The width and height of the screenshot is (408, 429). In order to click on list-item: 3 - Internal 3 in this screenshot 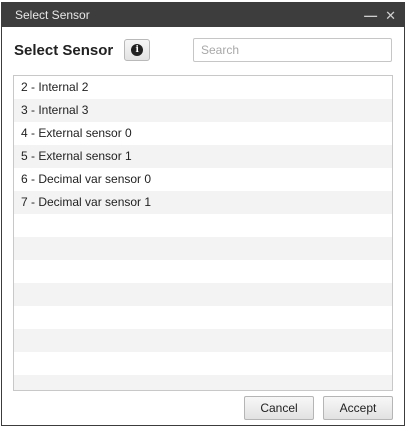, I will do `click(203, 110)`.